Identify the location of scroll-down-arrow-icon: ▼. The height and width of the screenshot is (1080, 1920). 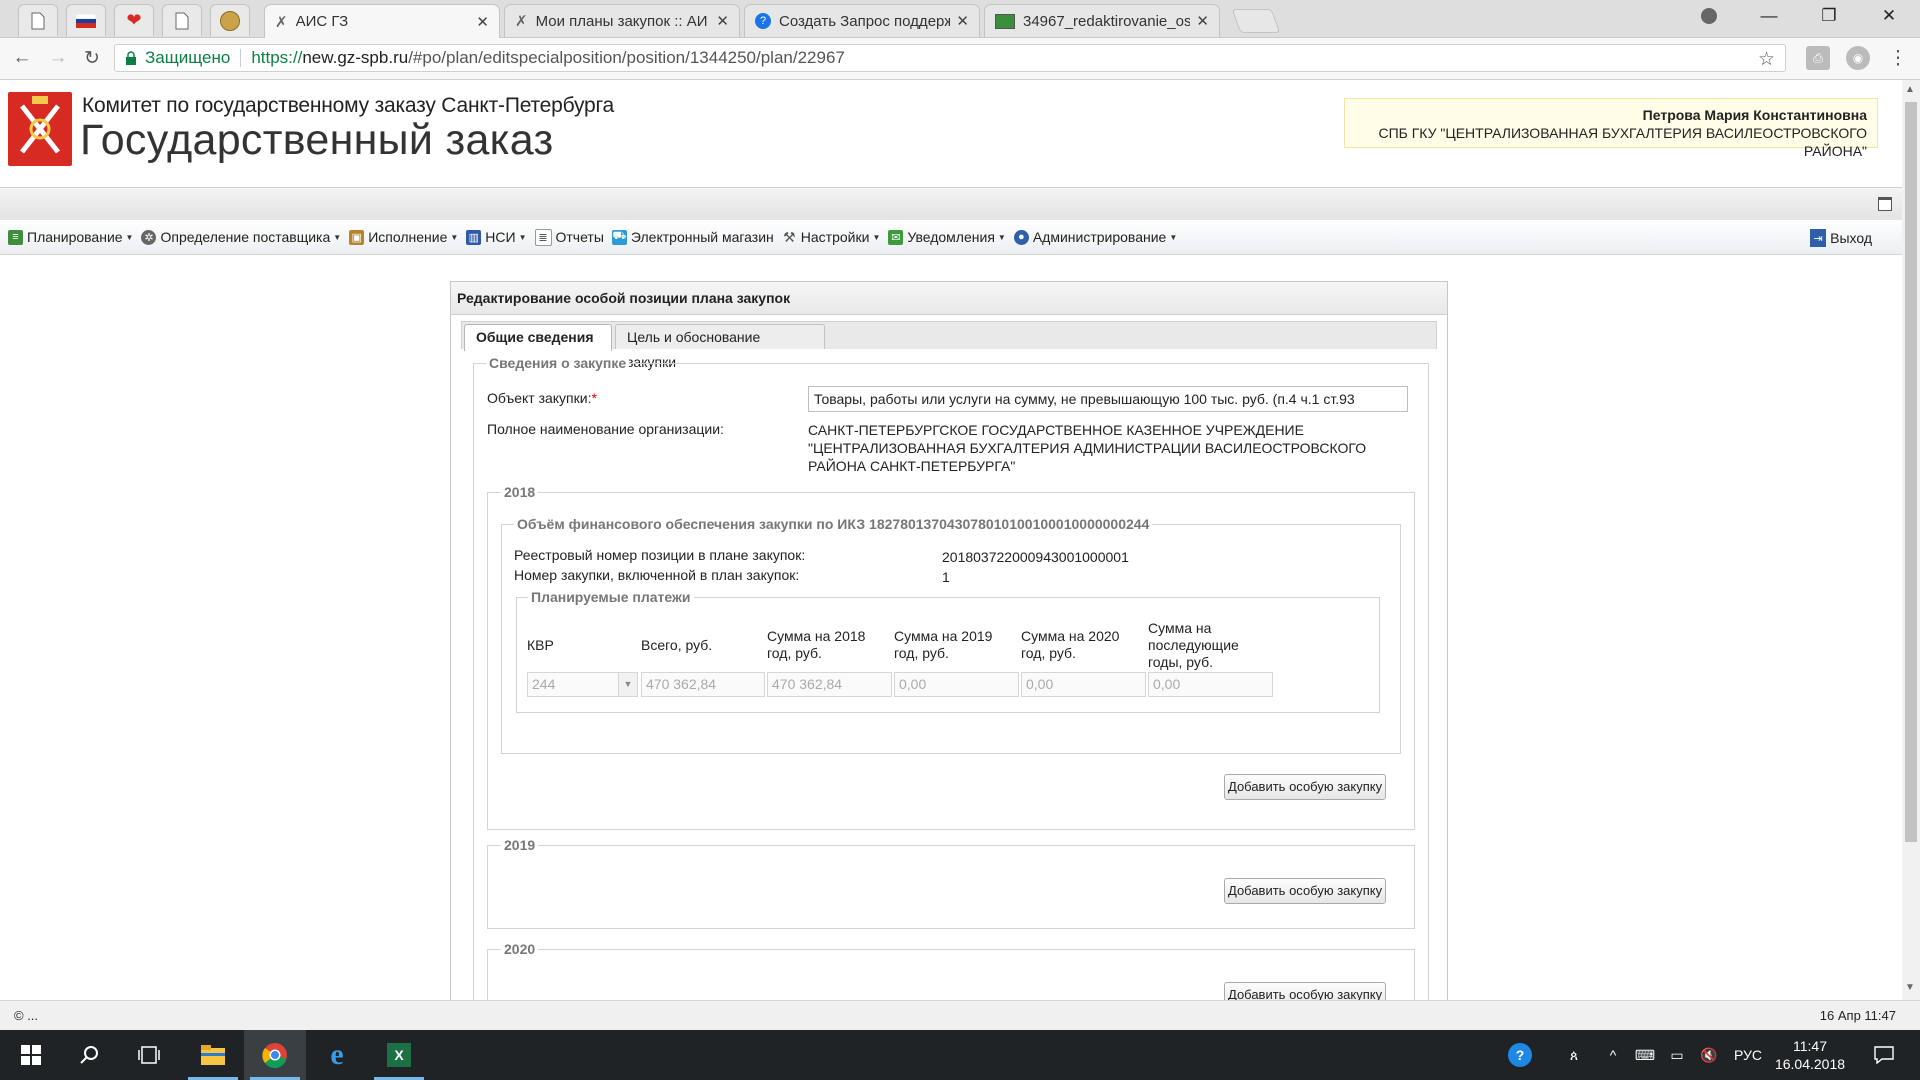
(1910, 987).